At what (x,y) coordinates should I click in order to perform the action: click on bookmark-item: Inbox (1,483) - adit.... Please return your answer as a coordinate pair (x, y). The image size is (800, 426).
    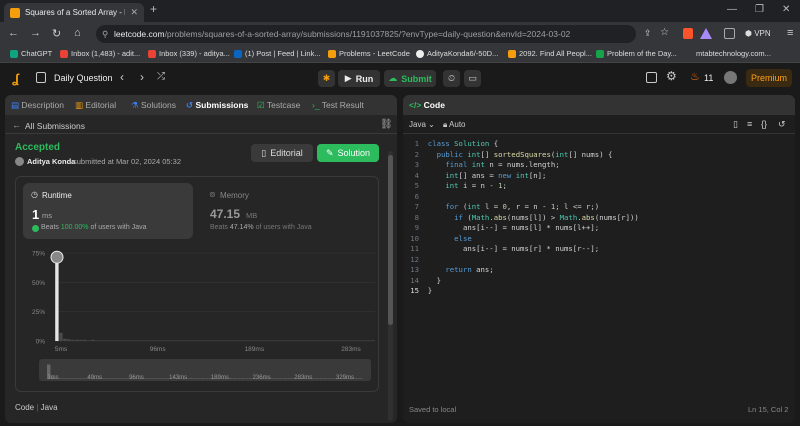
    Looking at the image, I should click on (100, 53).